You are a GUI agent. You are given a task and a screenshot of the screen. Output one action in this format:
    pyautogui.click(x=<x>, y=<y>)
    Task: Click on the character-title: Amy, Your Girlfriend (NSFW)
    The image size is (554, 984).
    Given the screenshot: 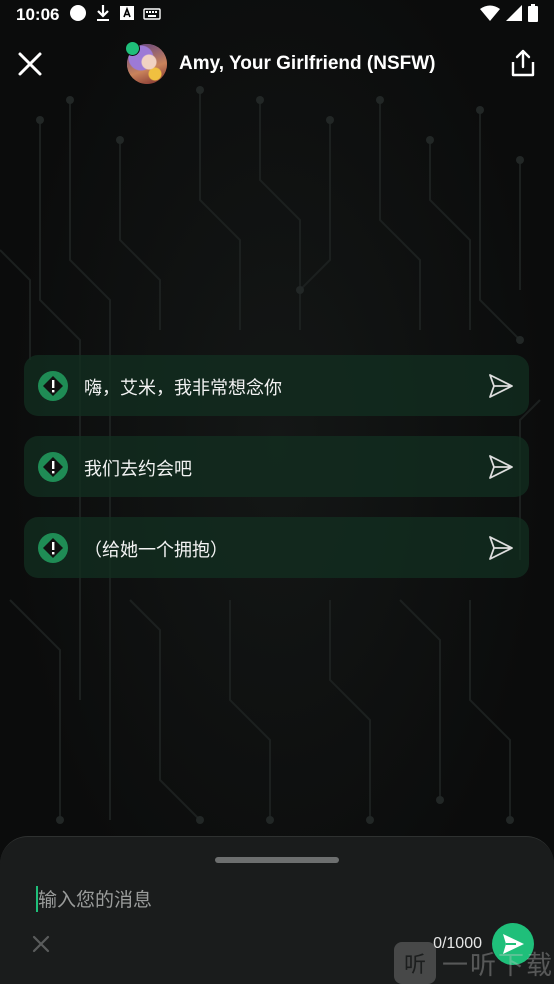 What is the action you would take?
    pyautogui.click(x=280, y=62)
    